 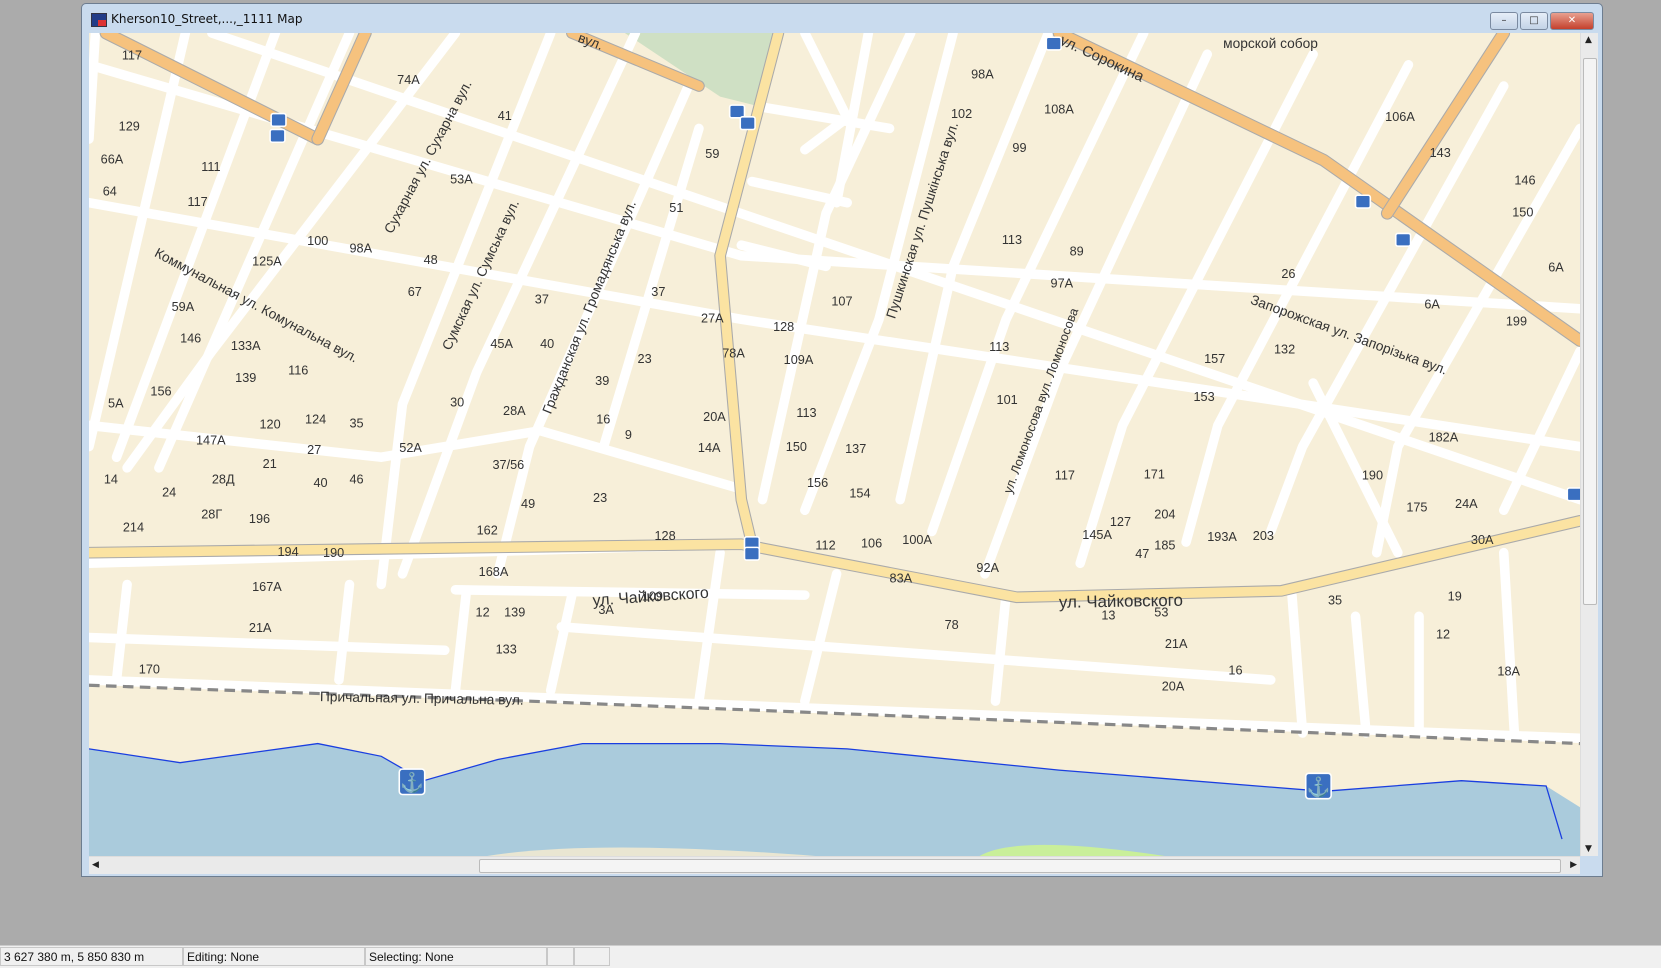 I want to click on house-number: 171, so click(x=1154, y=473).